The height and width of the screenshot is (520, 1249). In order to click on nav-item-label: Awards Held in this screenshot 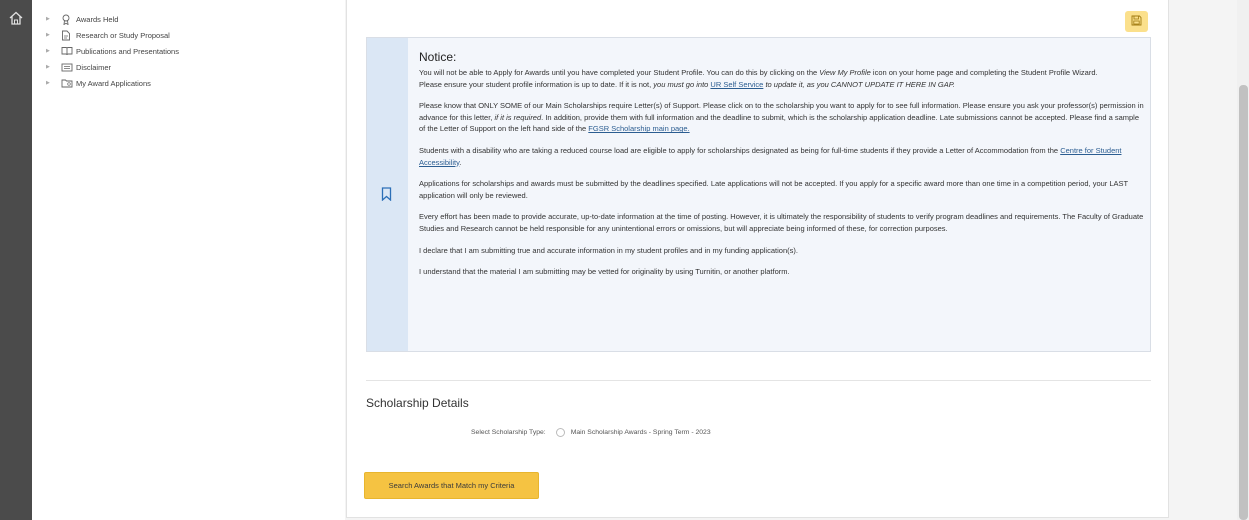, I will do `click(97, 19)`.